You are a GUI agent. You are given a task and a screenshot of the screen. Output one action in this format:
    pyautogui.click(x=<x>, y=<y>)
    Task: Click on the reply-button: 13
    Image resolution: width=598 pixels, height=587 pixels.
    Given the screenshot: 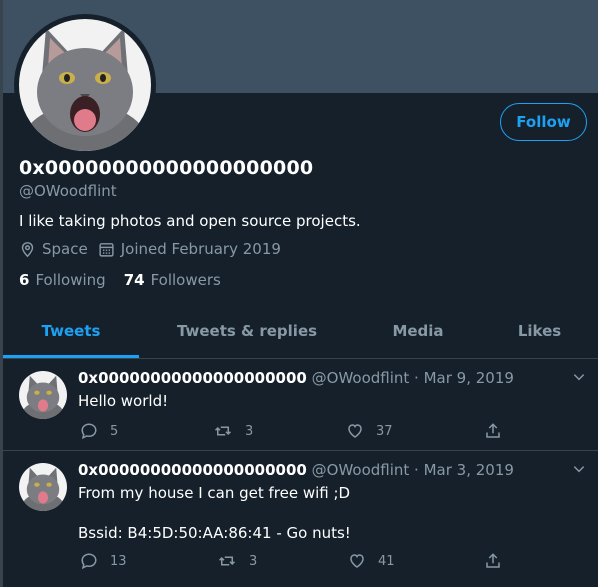 What is the action you would take?
    pyautogui.click(x=103, y=561)
    